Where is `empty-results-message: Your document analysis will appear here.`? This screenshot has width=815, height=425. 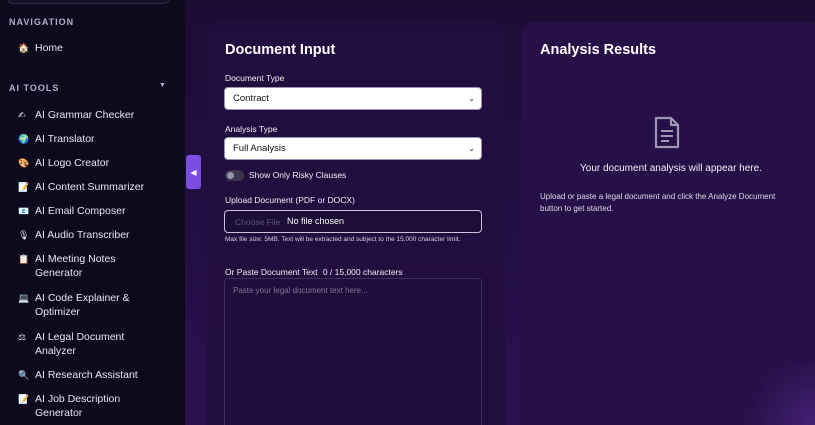
empty-results-message: Your document analysis will appear here. is located at coordinates (671, 168).